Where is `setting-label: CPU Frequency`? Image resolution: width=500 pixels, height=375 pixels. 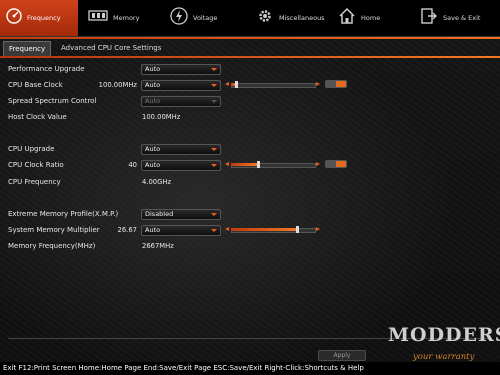 setting-label: CPU Frequency is located at coordinates (34, 182).